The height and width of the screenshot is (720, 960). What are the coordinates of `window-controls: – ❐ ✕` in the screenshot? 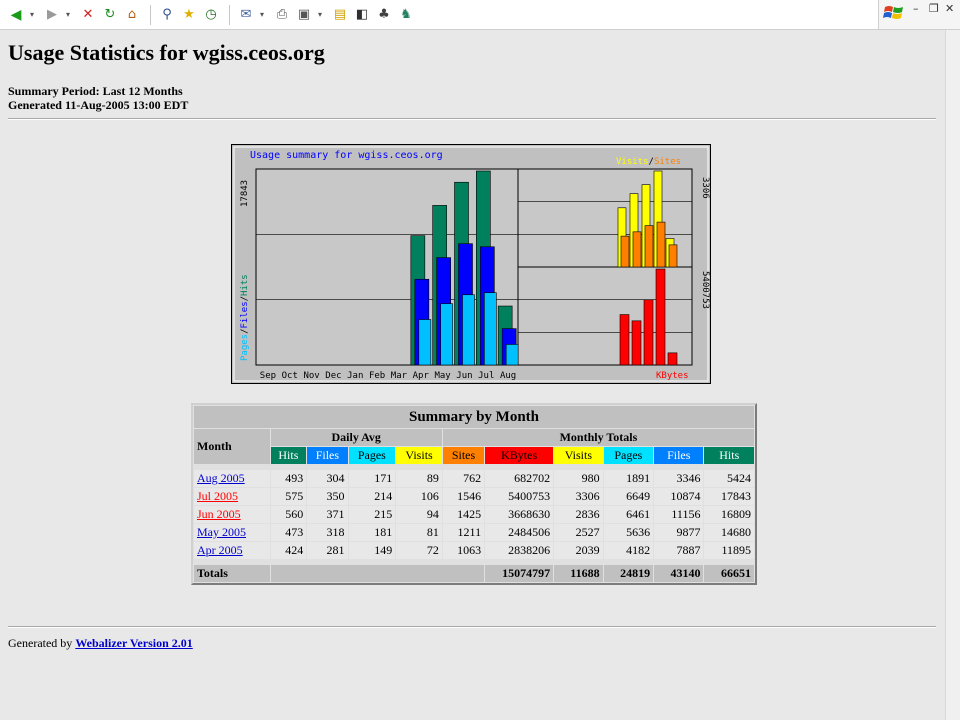 It's located at (919, 15).